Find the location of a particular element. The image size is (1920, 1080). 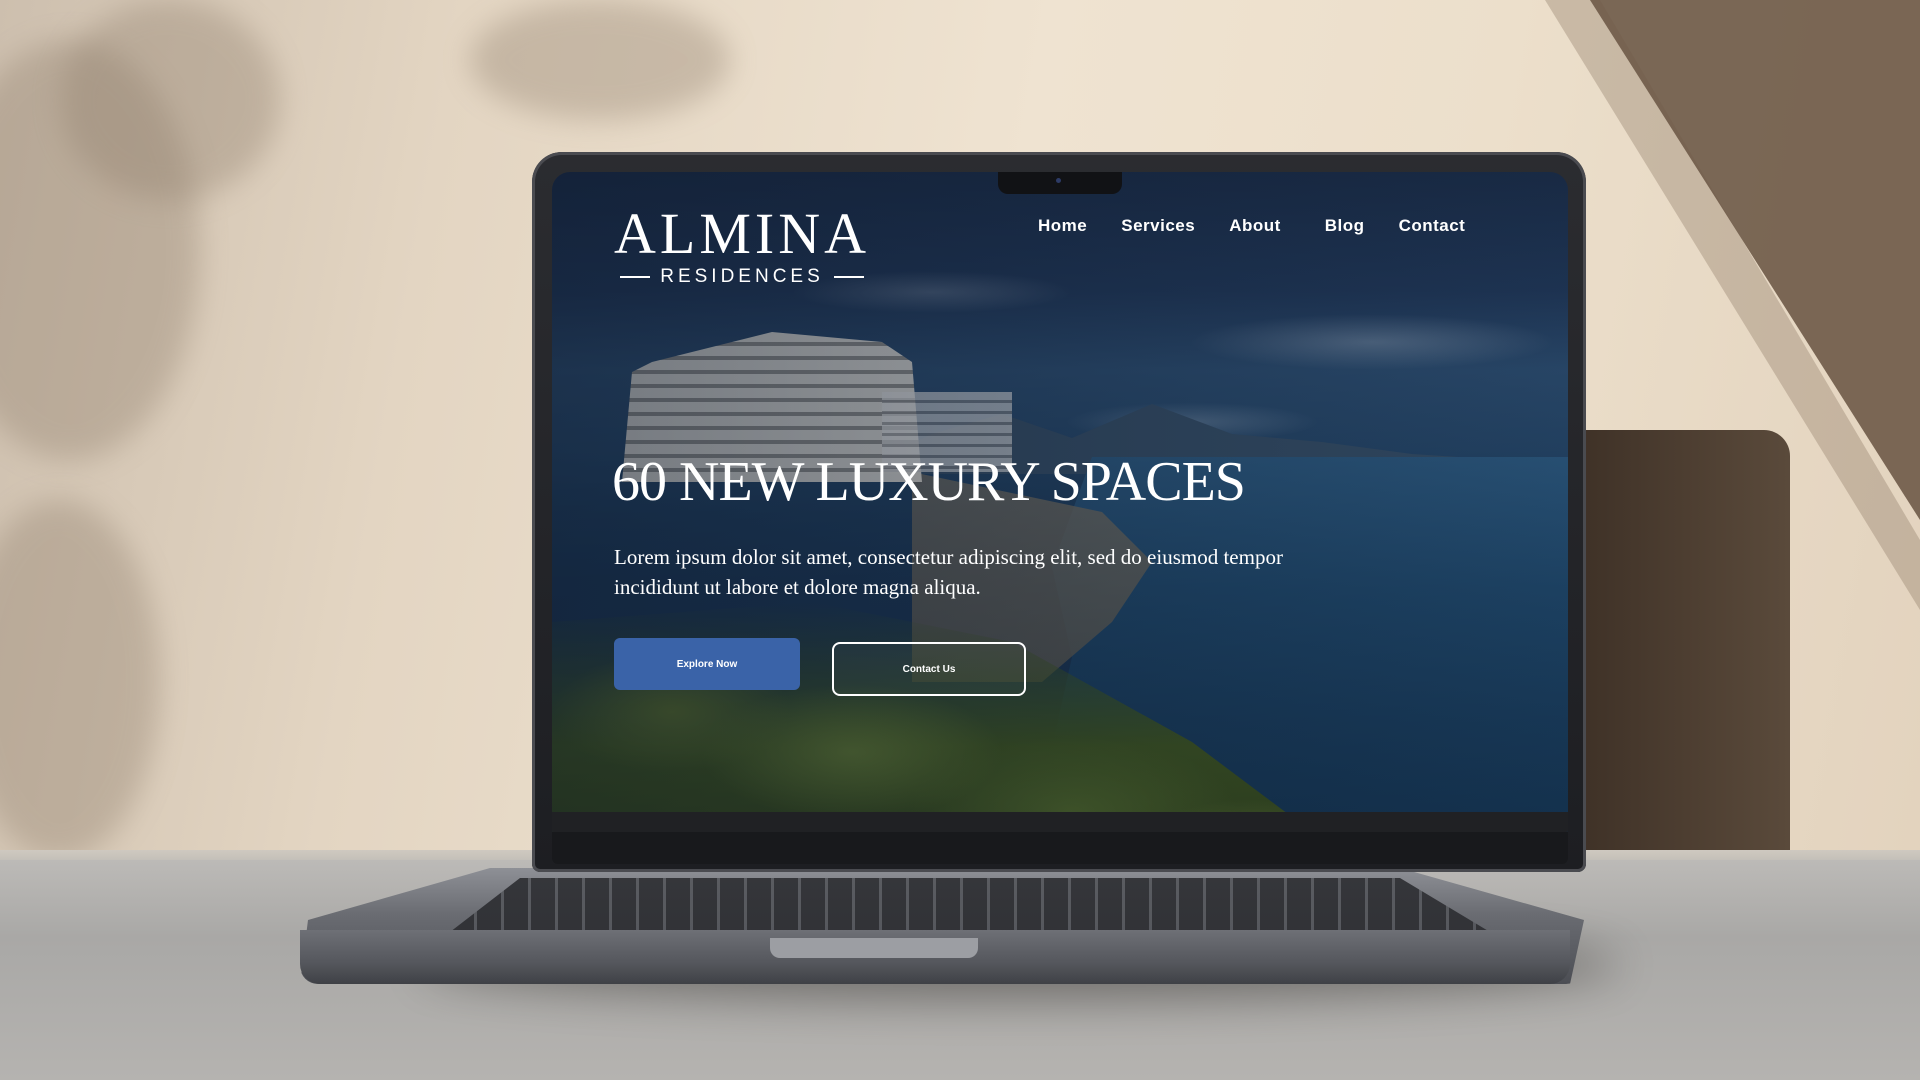

site-logo: ALMINA RESIDENCES is located at coordinates (742, 246).